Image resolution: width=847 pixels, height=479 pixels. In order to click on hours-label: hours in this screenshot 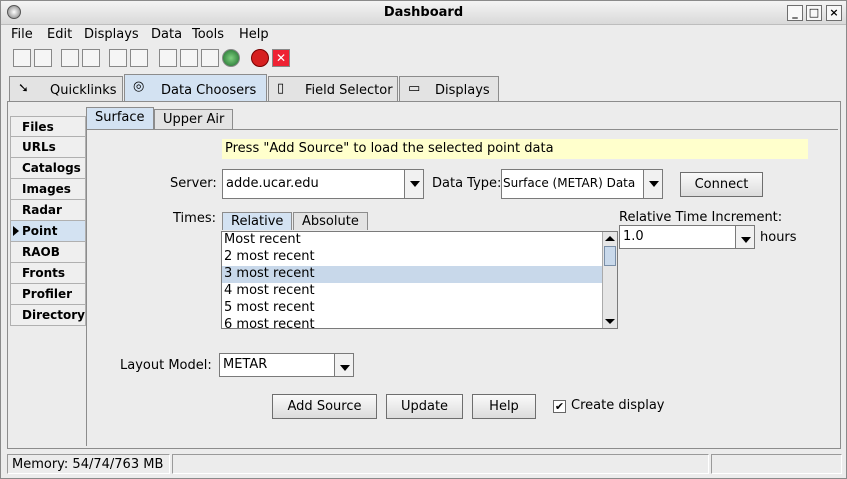, I will do `click(778, 237)`.